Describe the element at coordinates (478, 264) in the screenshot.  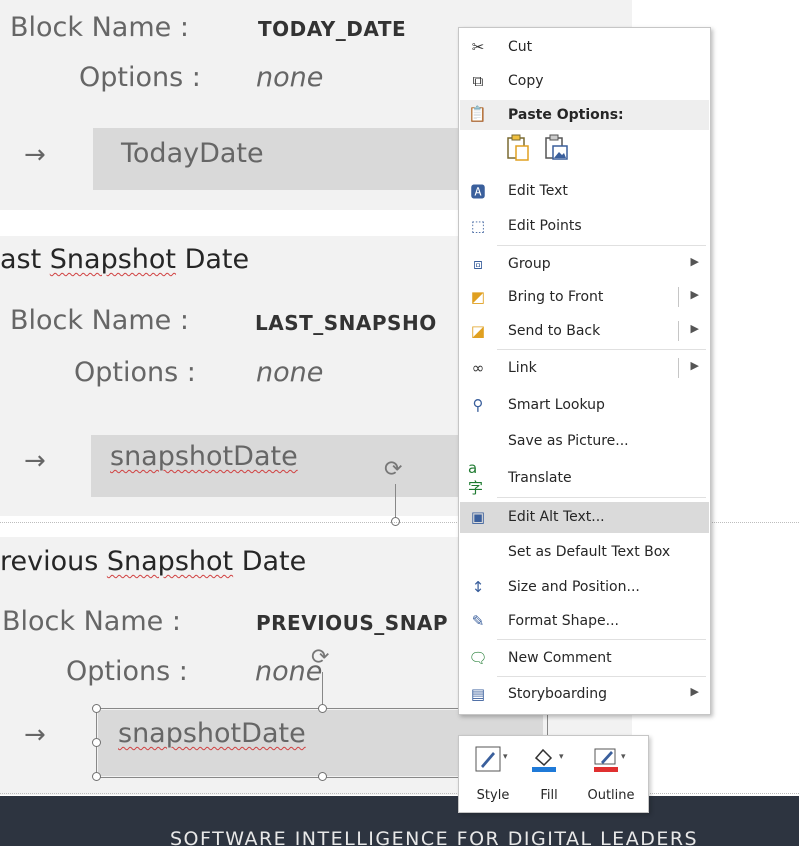
I see `group-icon: ⧈` at that location.